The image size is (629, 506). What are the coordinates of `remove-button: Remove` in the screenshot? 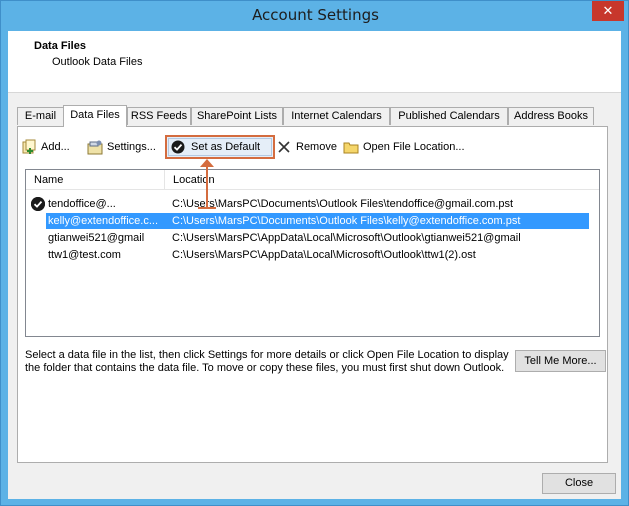 It's located at (306, 147).